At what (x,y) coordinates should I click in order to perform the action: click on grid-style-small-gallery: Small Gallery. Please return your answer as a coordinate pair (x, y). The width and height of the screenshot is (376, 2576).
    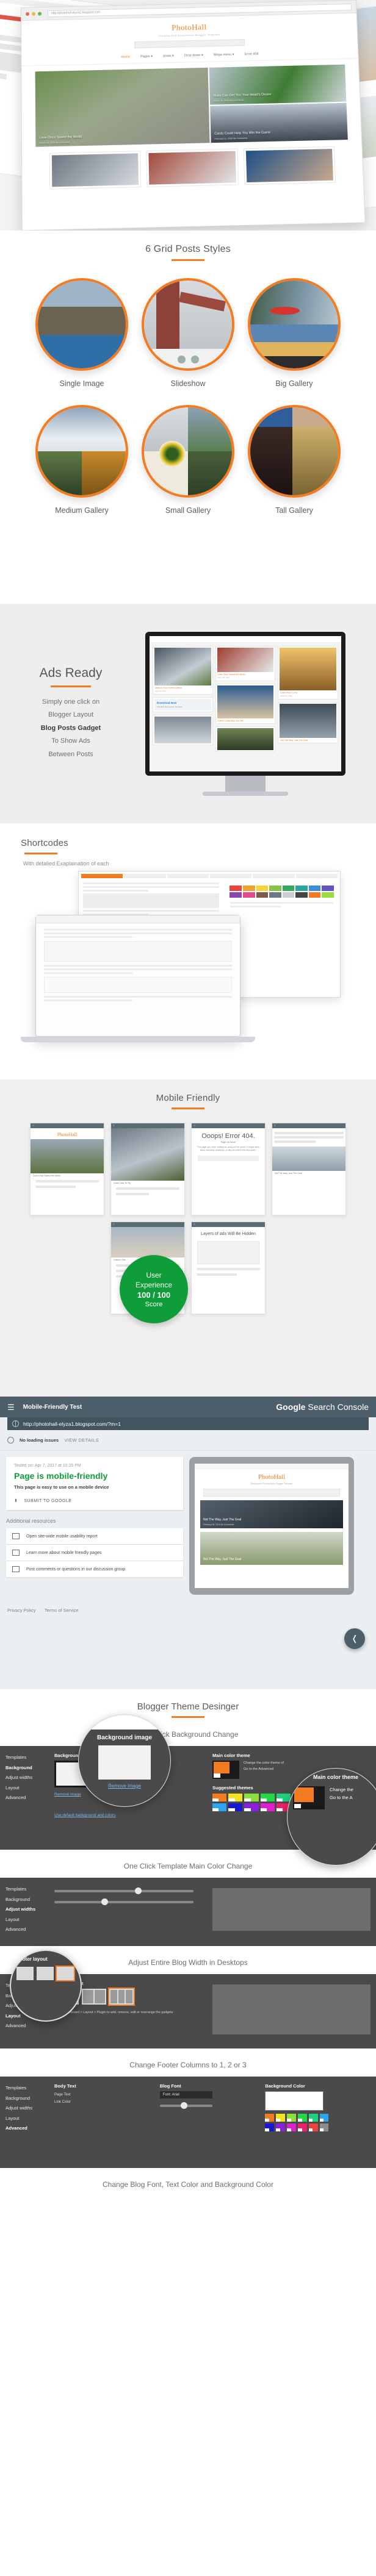
    Looking at the image, I should click on (188, 460).